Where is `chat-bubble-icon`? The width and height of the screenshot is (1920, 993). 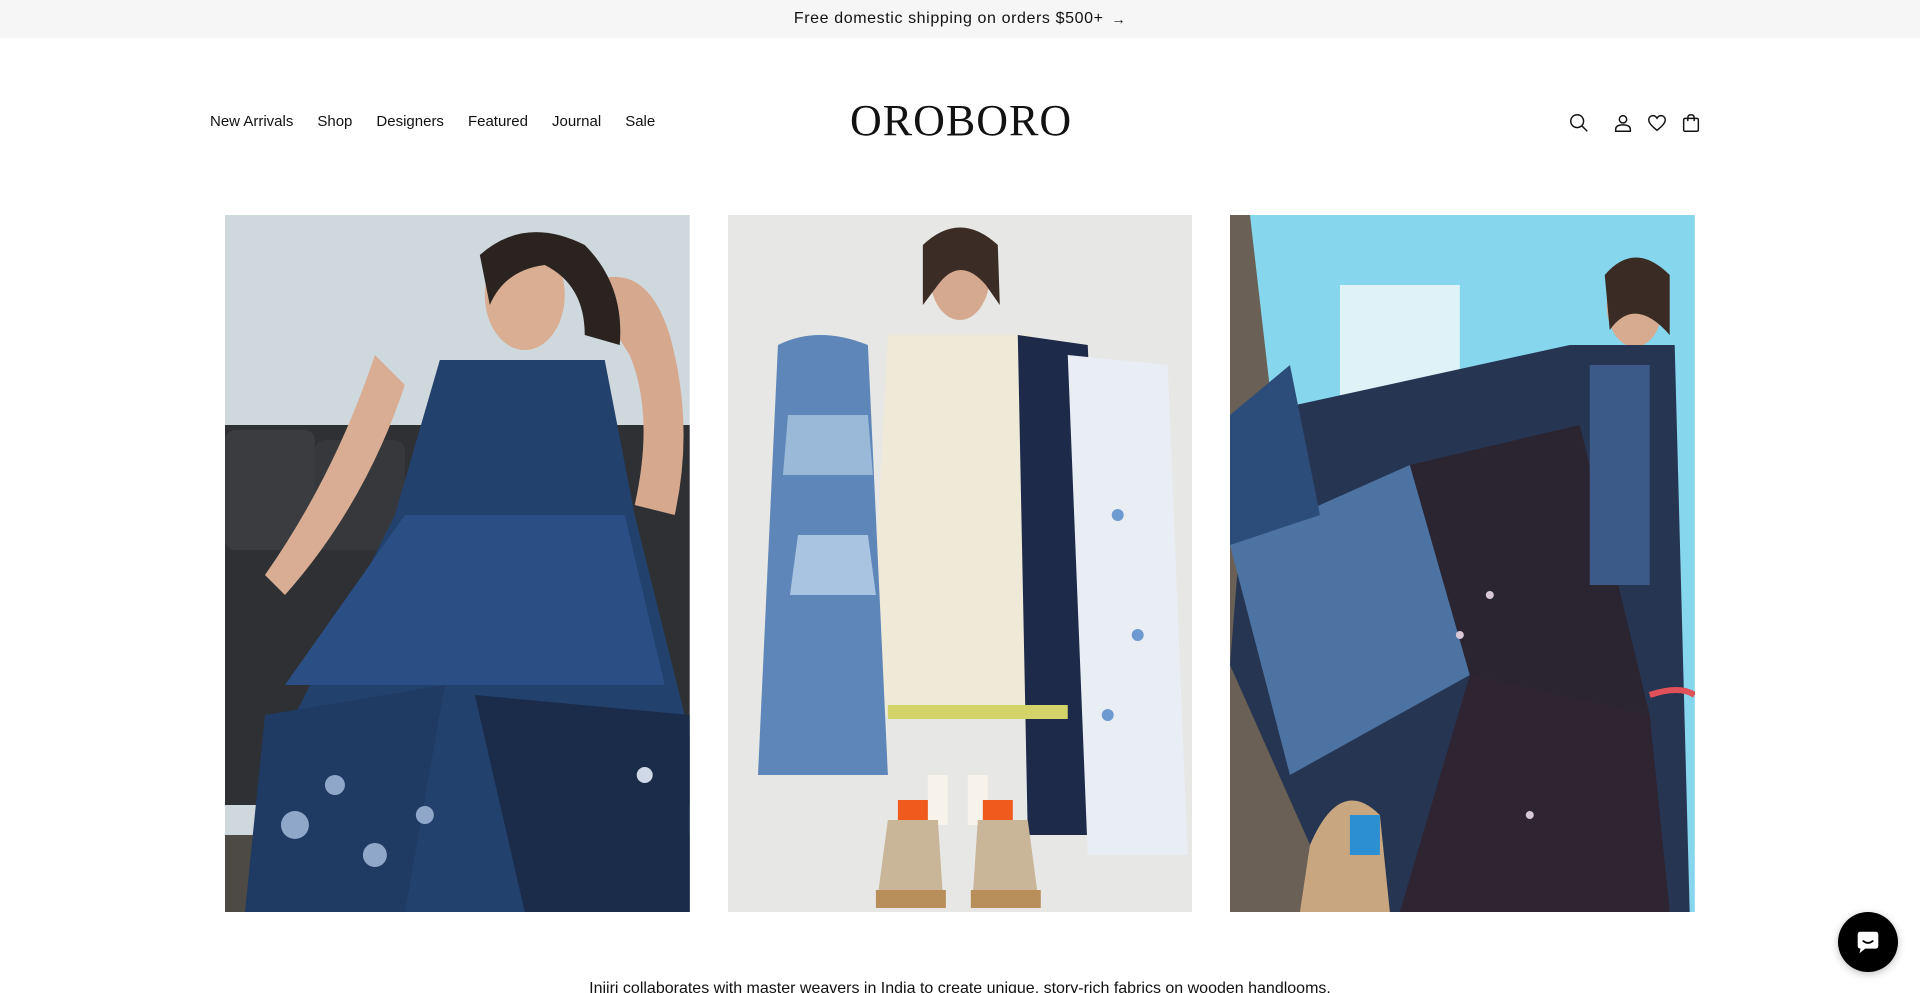
chat-bubble-icon is located at coordinates (1868, 942).